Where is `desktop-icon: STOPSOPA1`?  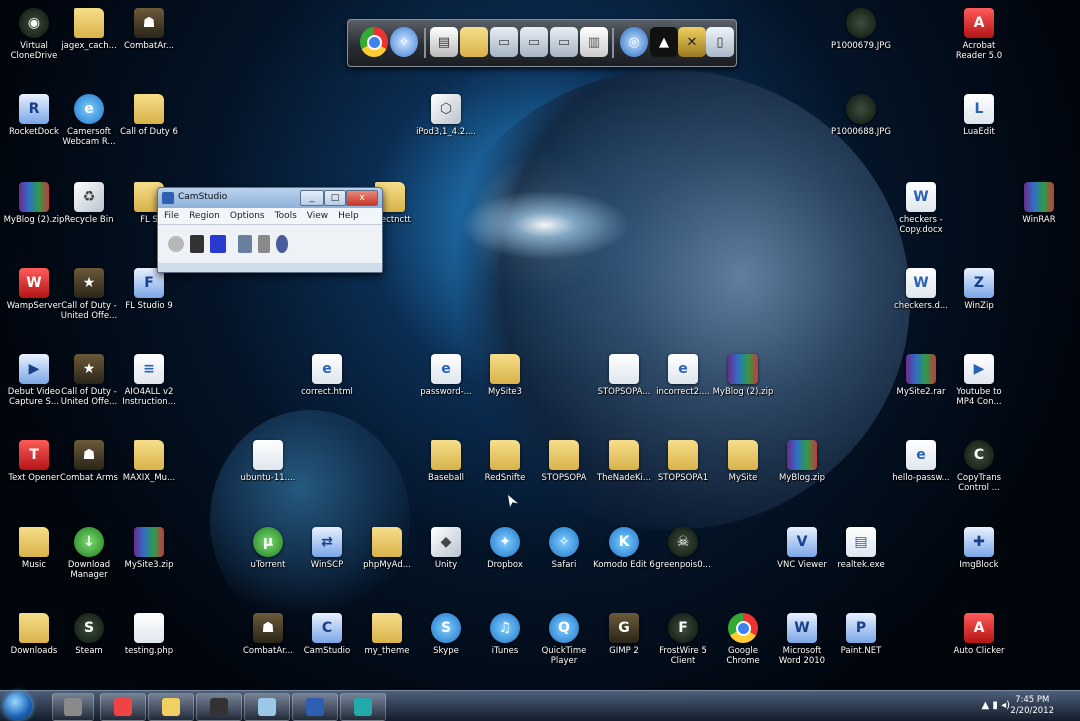 desktop-icon: STOPSOPA1 is located at coordinates (683, 461).